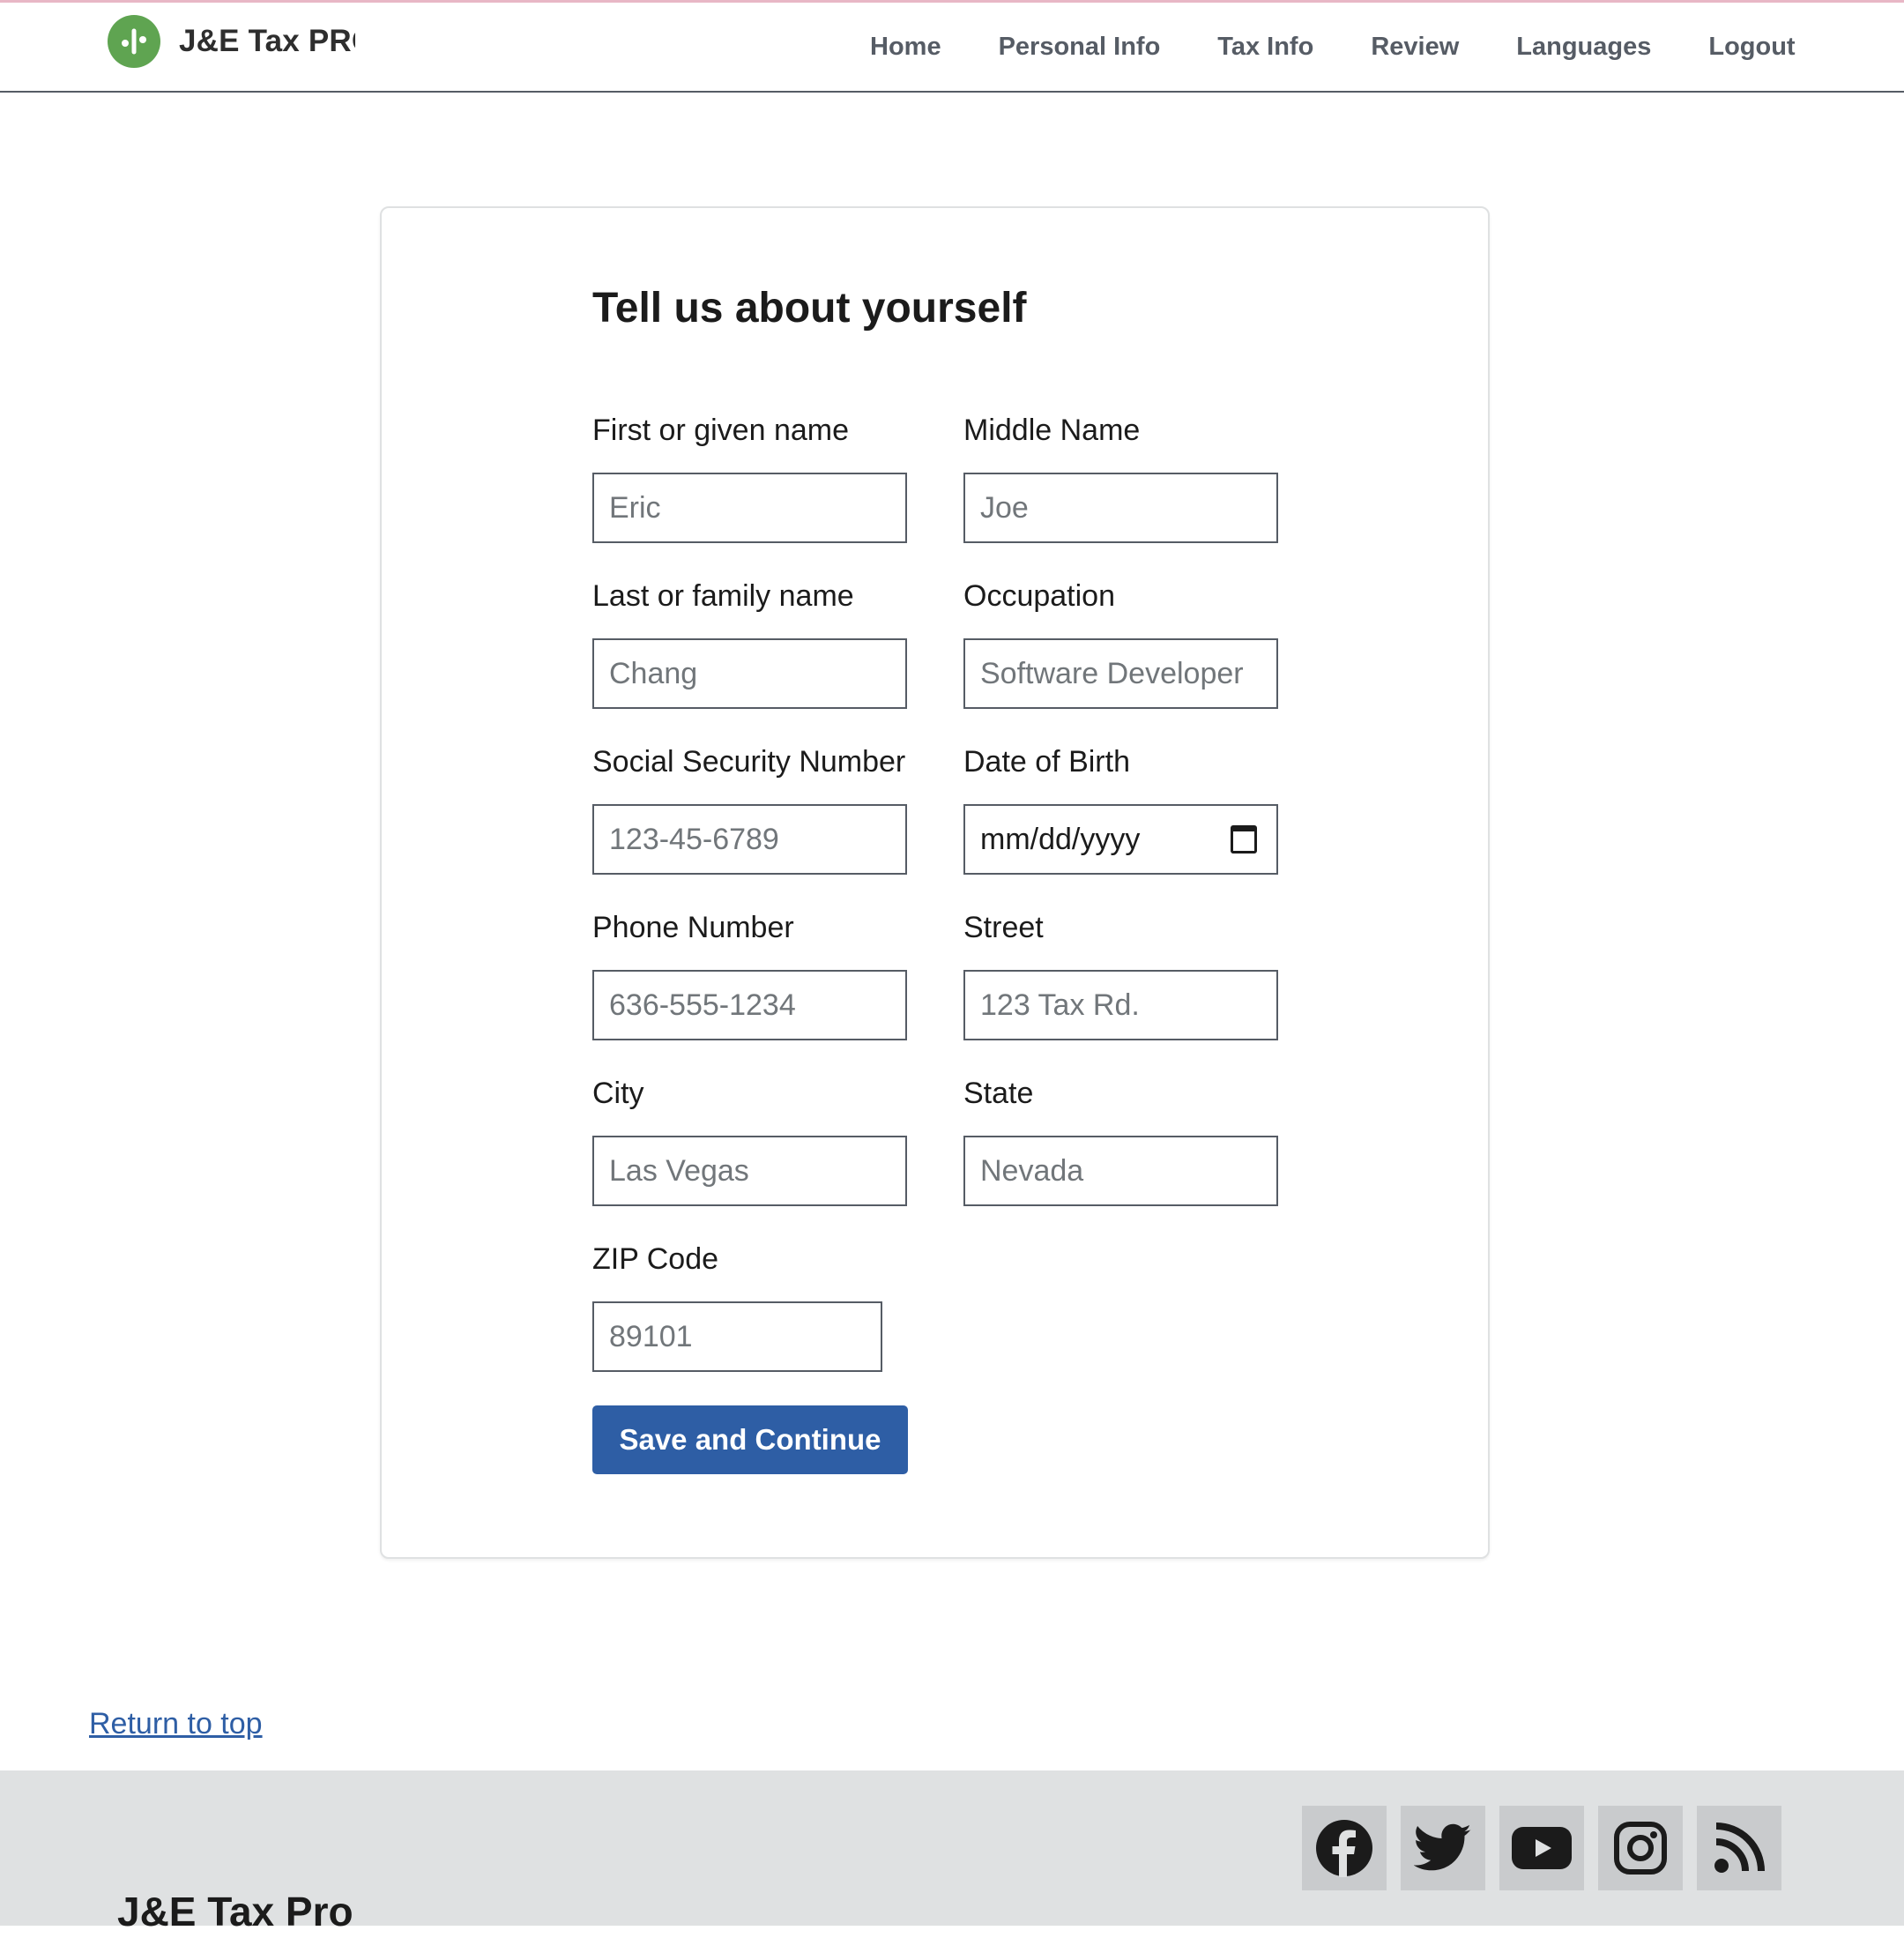 The height and width of the screenshot is (1938, 1904). What do you see at coordinates (693, 927) in the screenshot?
I see `phone-label: Phone Number` at bounding box center [693, 927].